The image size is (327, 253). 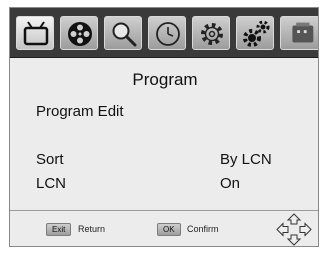 I want to click on menu-item-lcn-label: LCN, so click(x=51, y=183).